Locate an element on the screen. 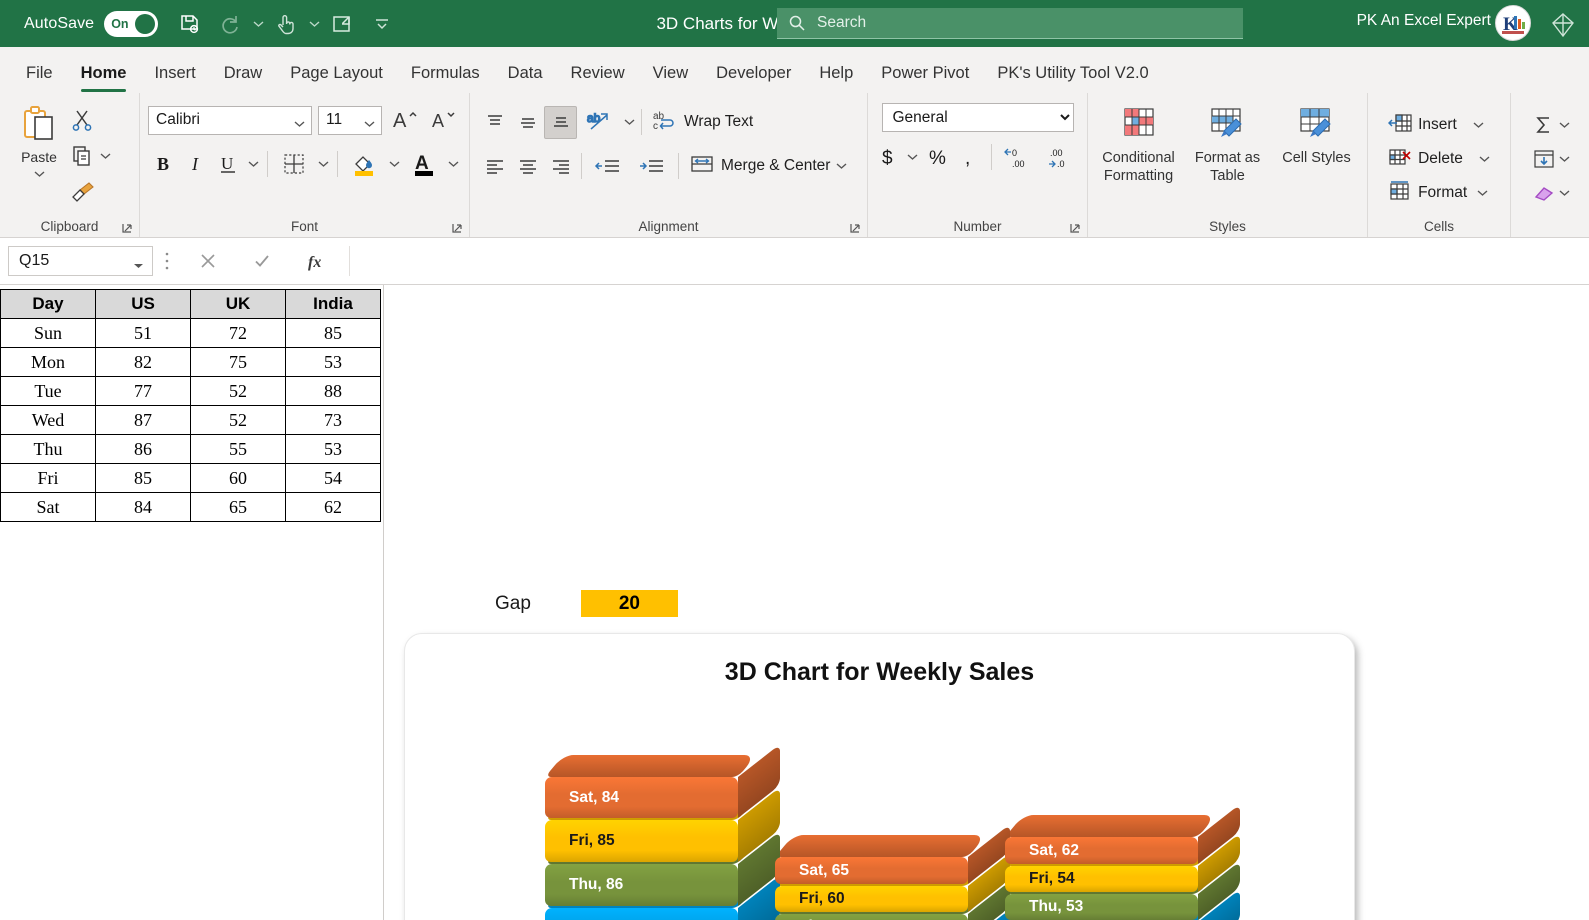  cell-day: Mon is located at coordinates (48, 362).